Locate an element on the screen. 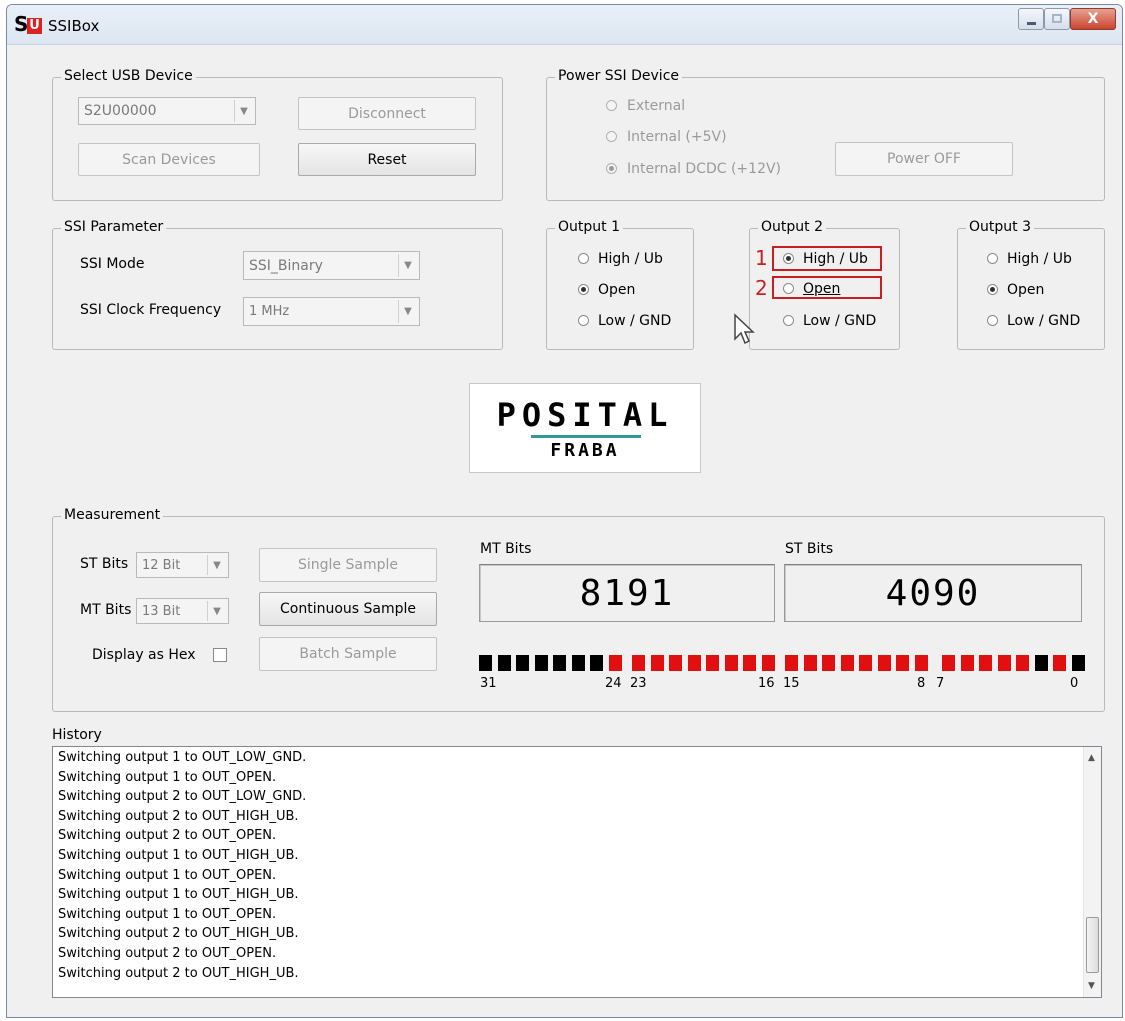 The width and height of the screenshot is (1125, 1021). power-off-button: Power OFF is located at coordinates (924, 159).